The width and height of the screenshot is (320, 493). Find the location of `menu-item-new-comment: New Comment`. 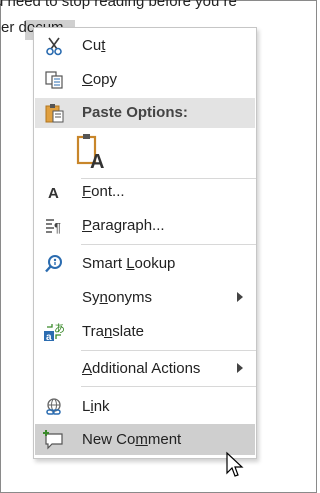

menu-item-new-comment: New Comment is located at coordinates (145, 439).